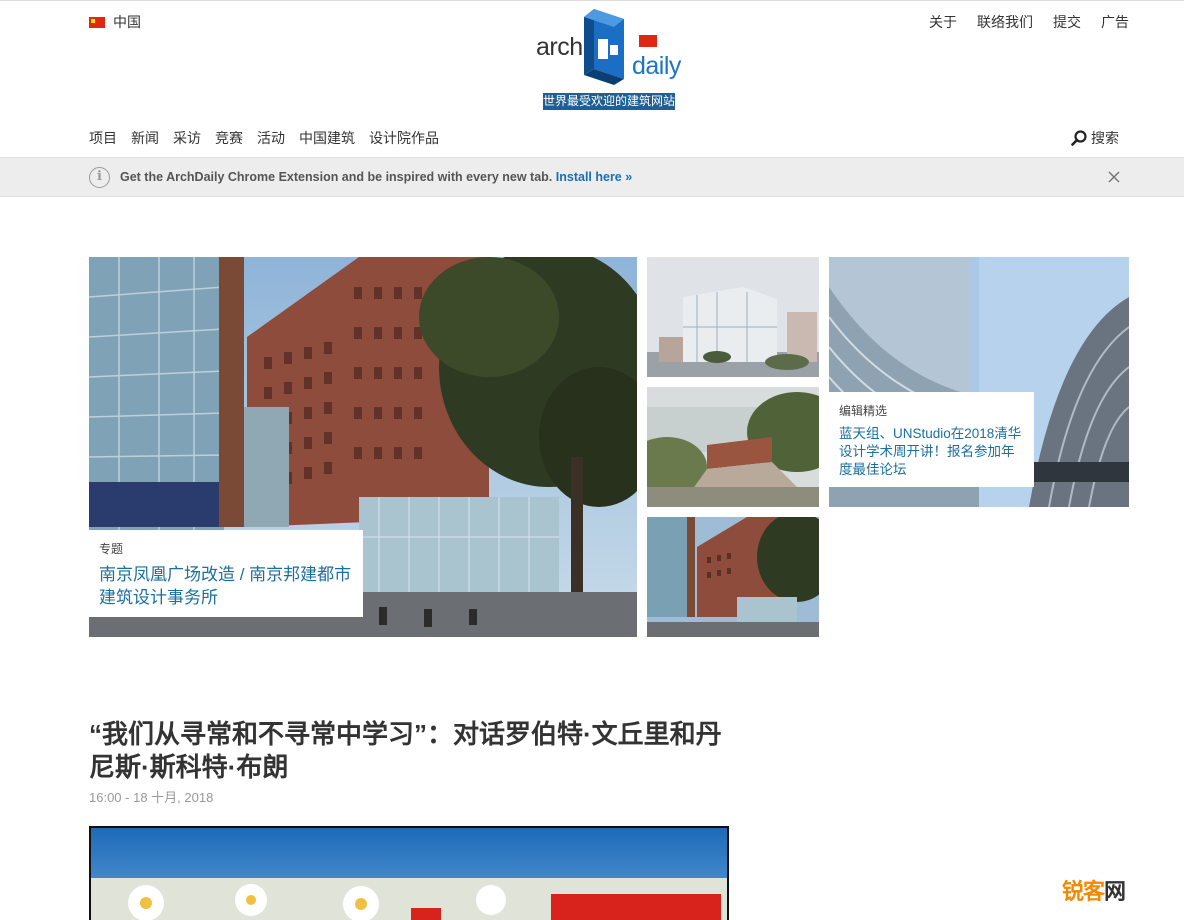 The width and height of the screenshot is (1184, 920). I want to click on search-label: 搜索, so click(1105, 138).